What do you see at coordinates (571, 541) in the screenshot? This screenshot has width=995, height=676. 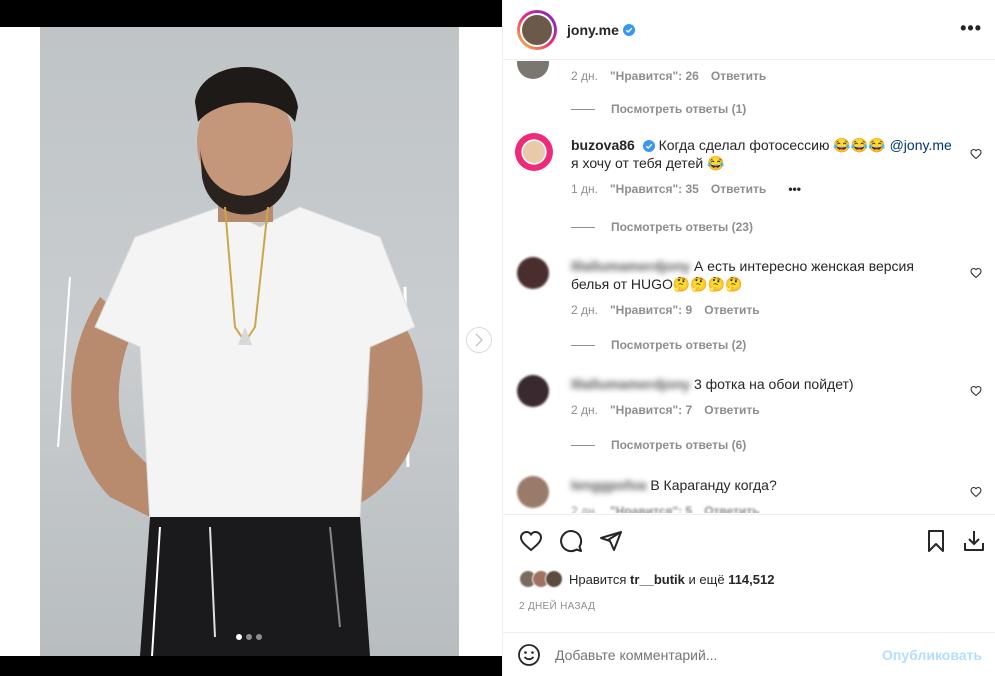 I see `comment-bubble-icon` at bounding box center [571, 541].